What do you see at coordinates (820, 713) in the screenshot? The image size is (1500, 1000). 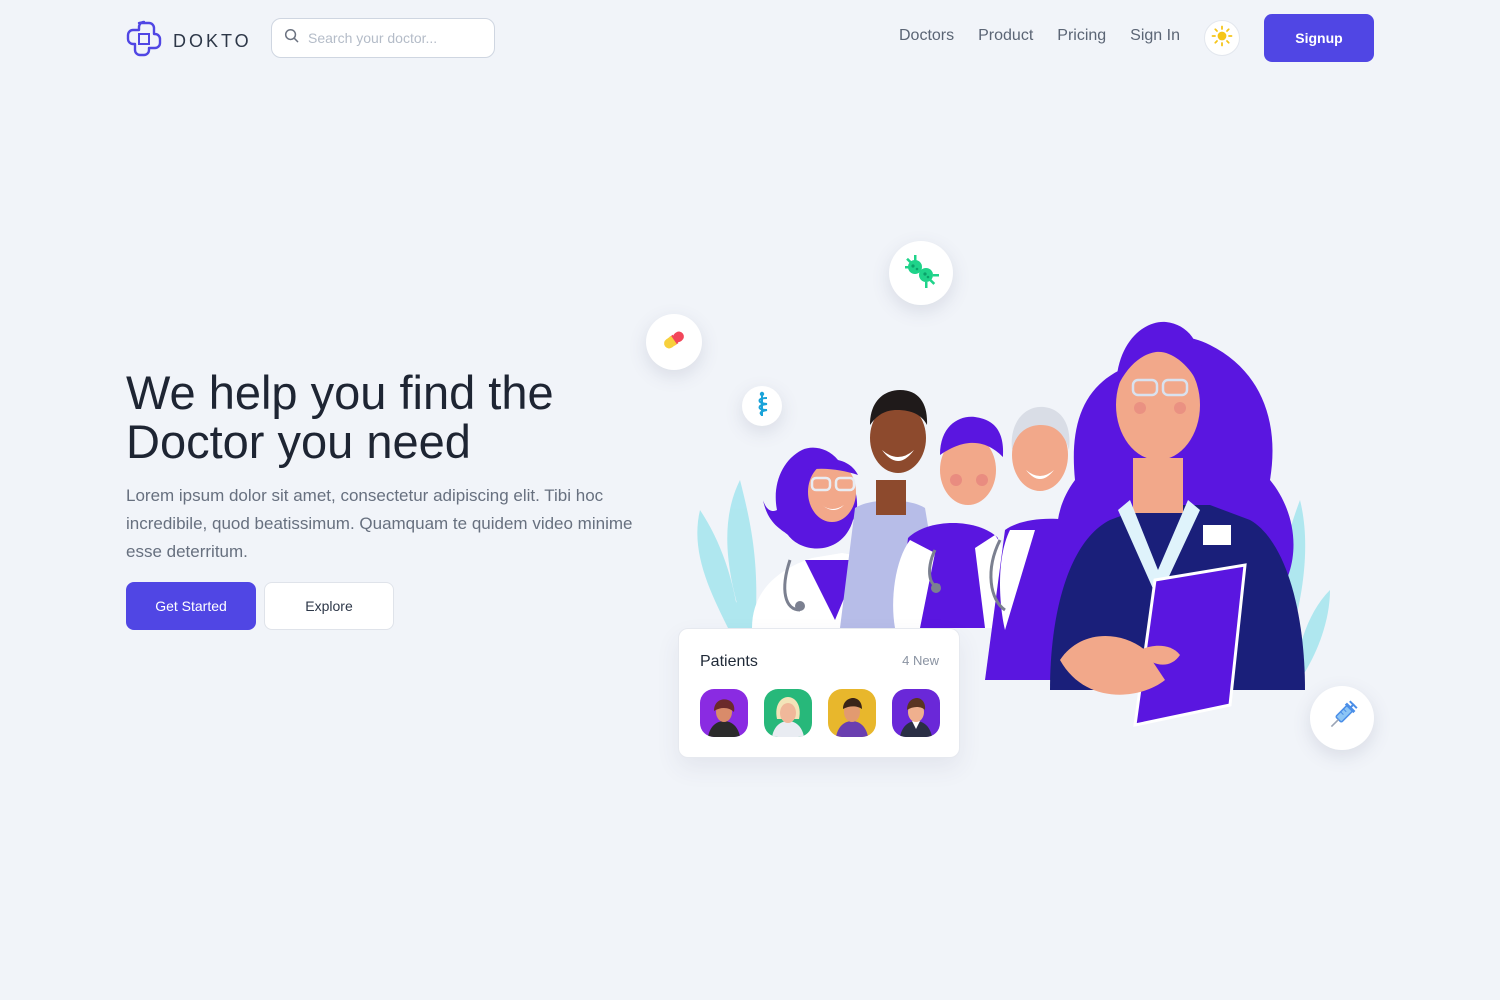 I see `patient-avatars` at bounding box center [820, 713].